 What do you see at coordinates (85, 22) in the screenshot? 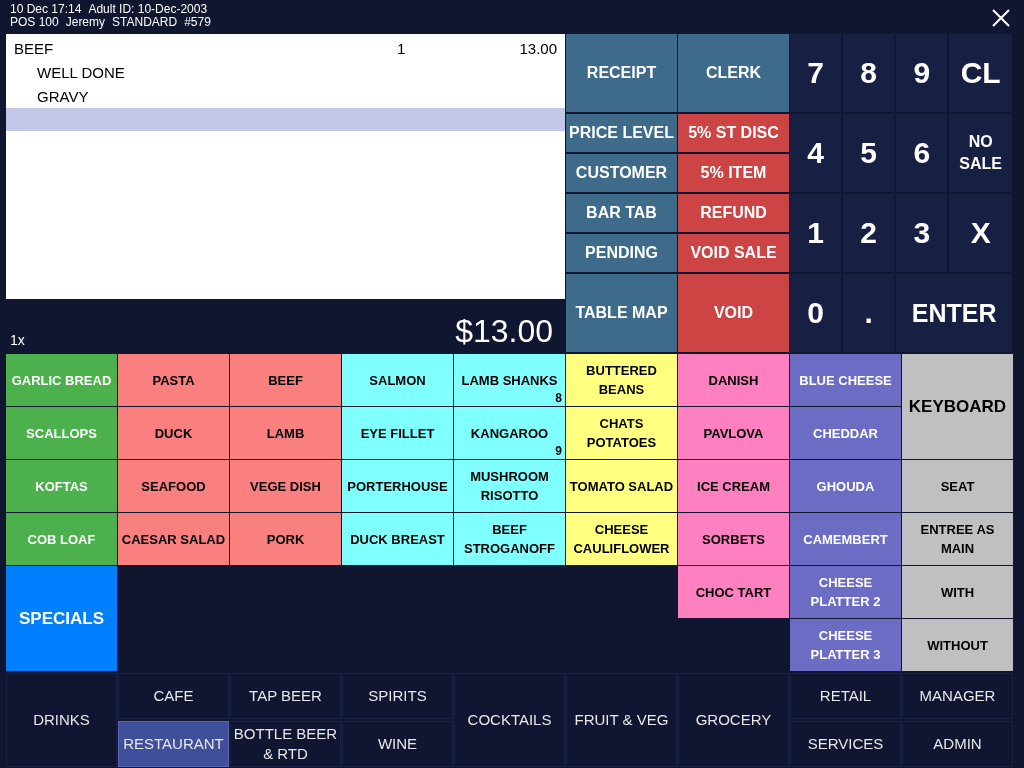
I see `header-text: Jeremy` at bounding box center [85, 22].